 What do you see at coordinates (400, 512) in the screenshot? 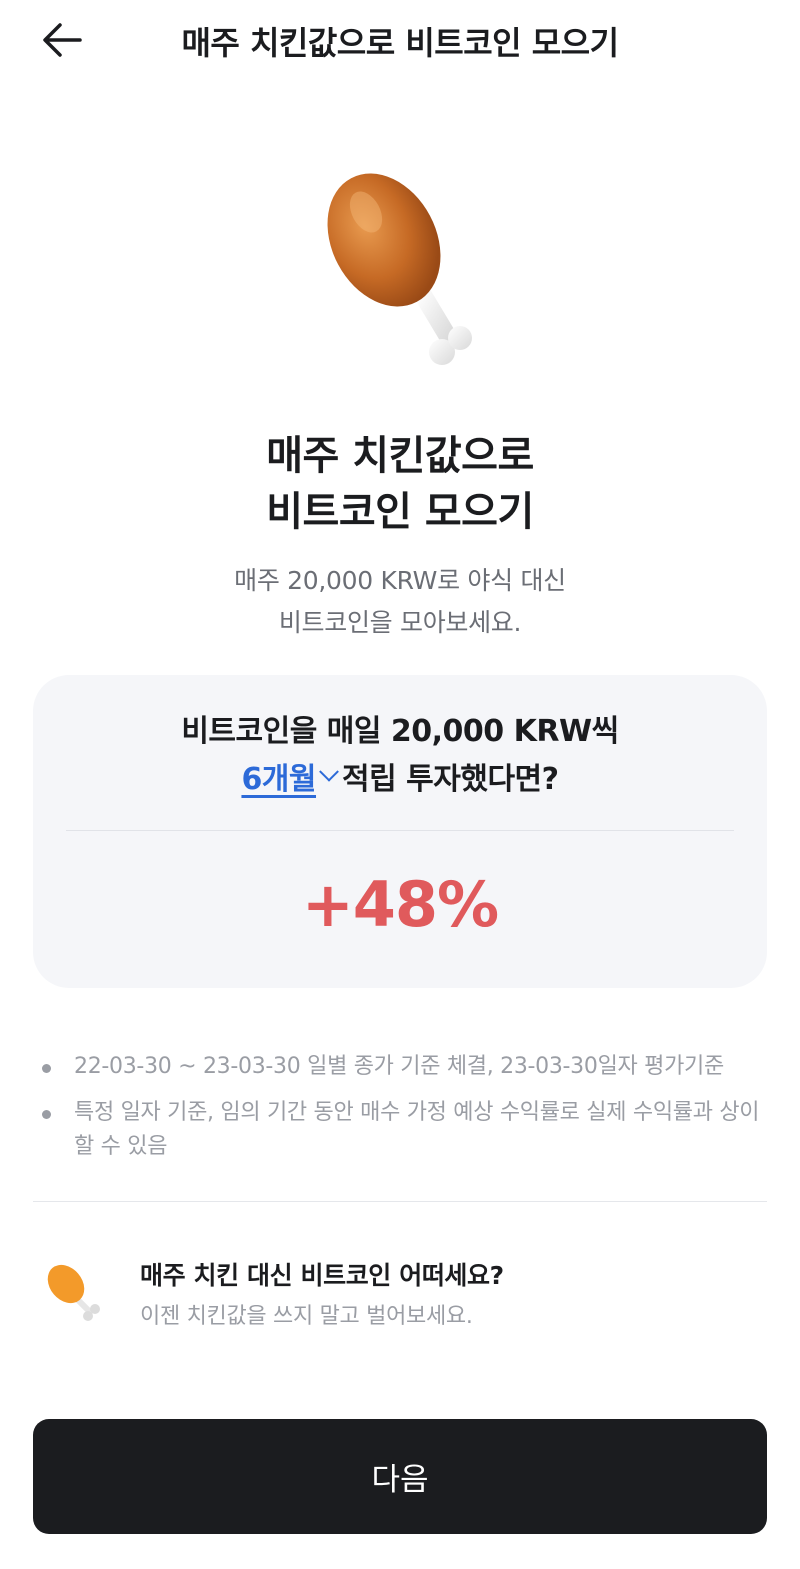
I see `hero-title-line2: 비트코인 모으기` at bounding box center [400, 512].